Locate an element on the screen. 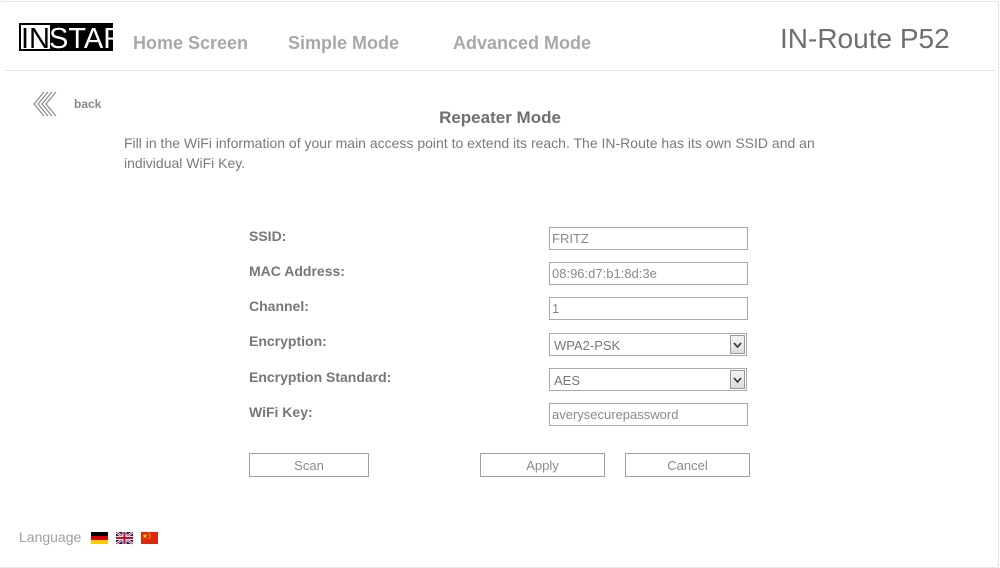 Image resolution: width=1000 pixels, height=568 pixels. nav-simple-mode: Simple Mode is located at coordinates (343, 43).